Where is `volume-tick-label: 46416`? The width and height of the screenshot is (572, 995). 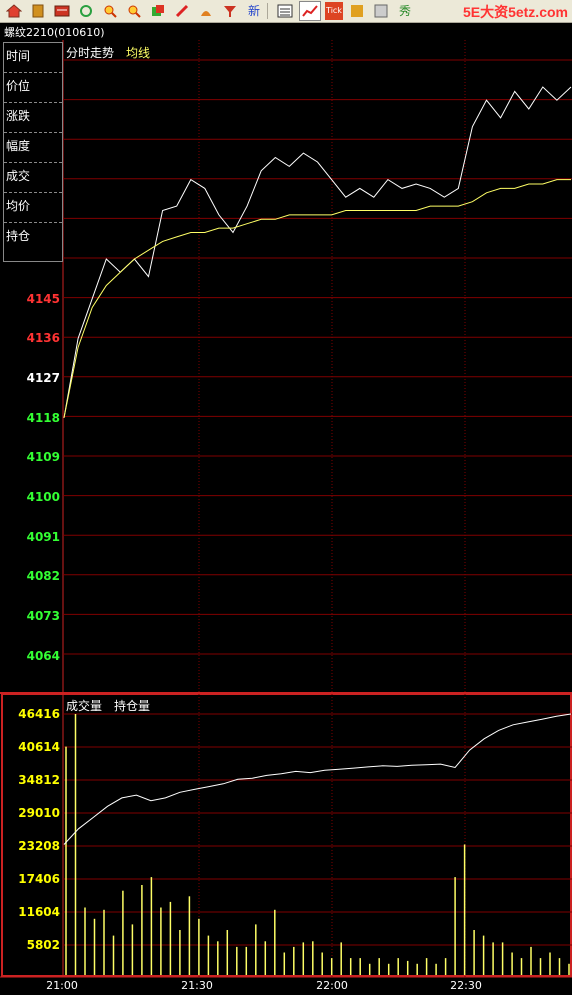 volume-tick-label: 46416 is located at coordinates (39, 714).